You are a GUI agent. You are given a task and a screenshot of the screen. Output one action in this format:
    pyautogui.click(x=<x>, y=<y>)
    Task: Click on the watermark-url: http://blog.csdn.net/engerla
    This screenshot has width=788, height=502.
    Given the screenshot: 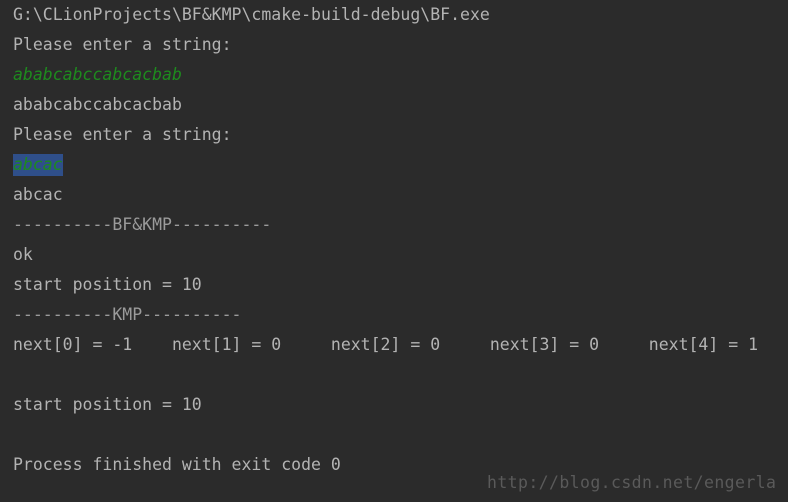 What is the action you would take?
    pyautogui.click(x=632, y=482)
    